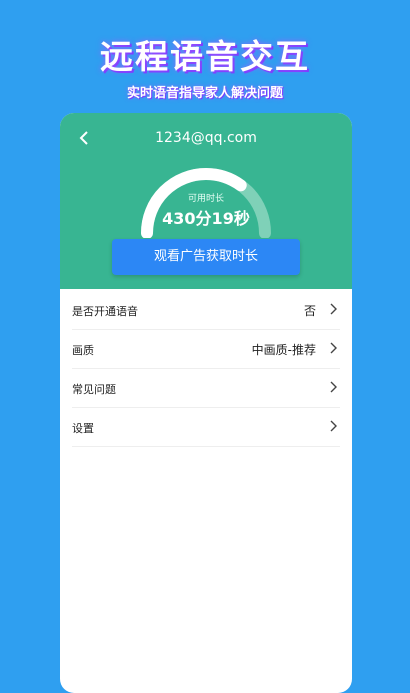 This screenshot has width=410, height=693. I want to click on menu-item-quality: 画质 中画质-推荐, so click(206, 349).